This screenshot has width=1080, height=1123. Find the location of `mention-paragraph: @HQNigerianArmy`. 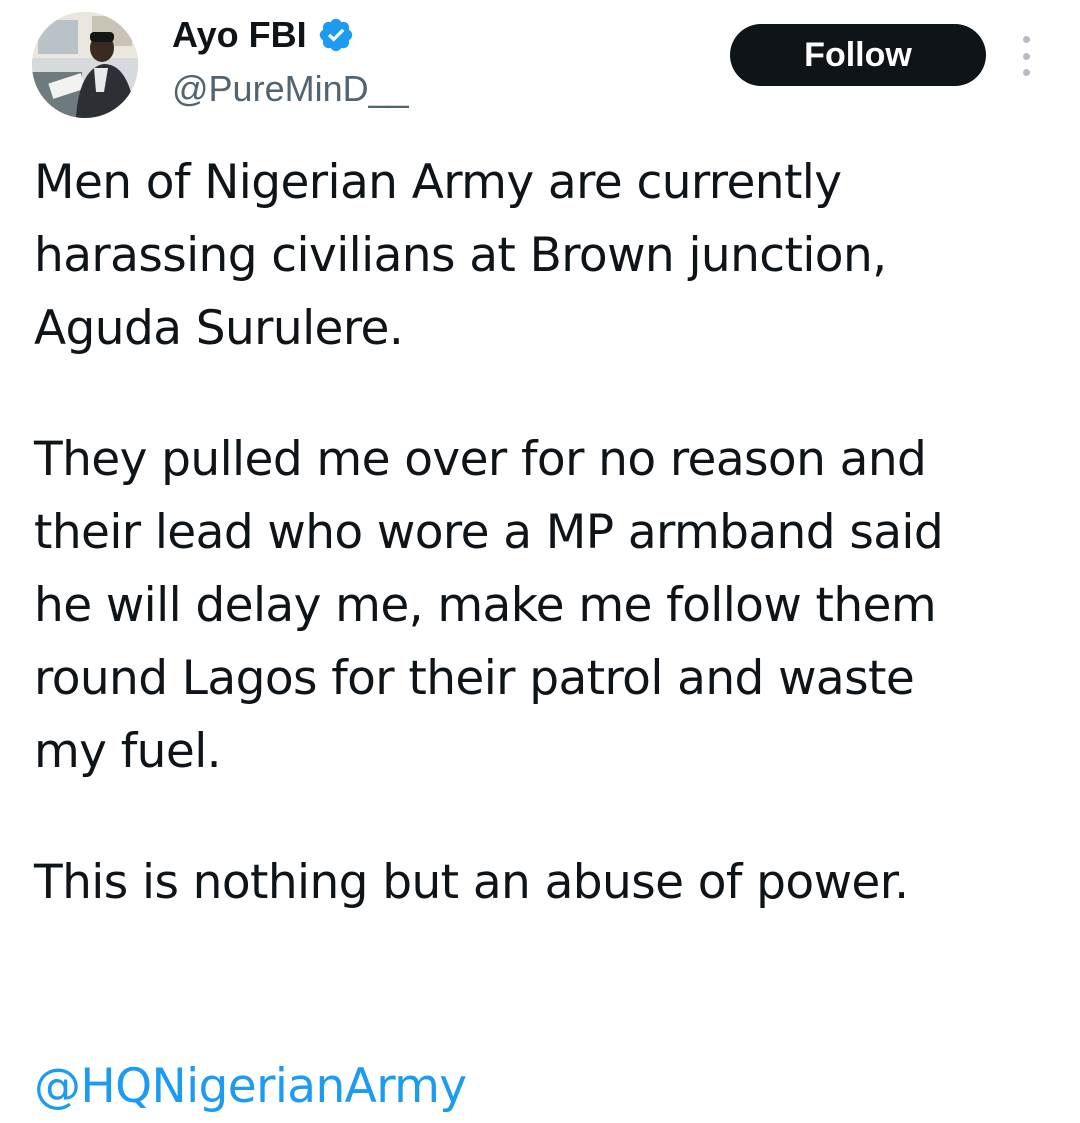

mention-paragraph: @HQNigerianArmy is located at coordinates (539, 1050).